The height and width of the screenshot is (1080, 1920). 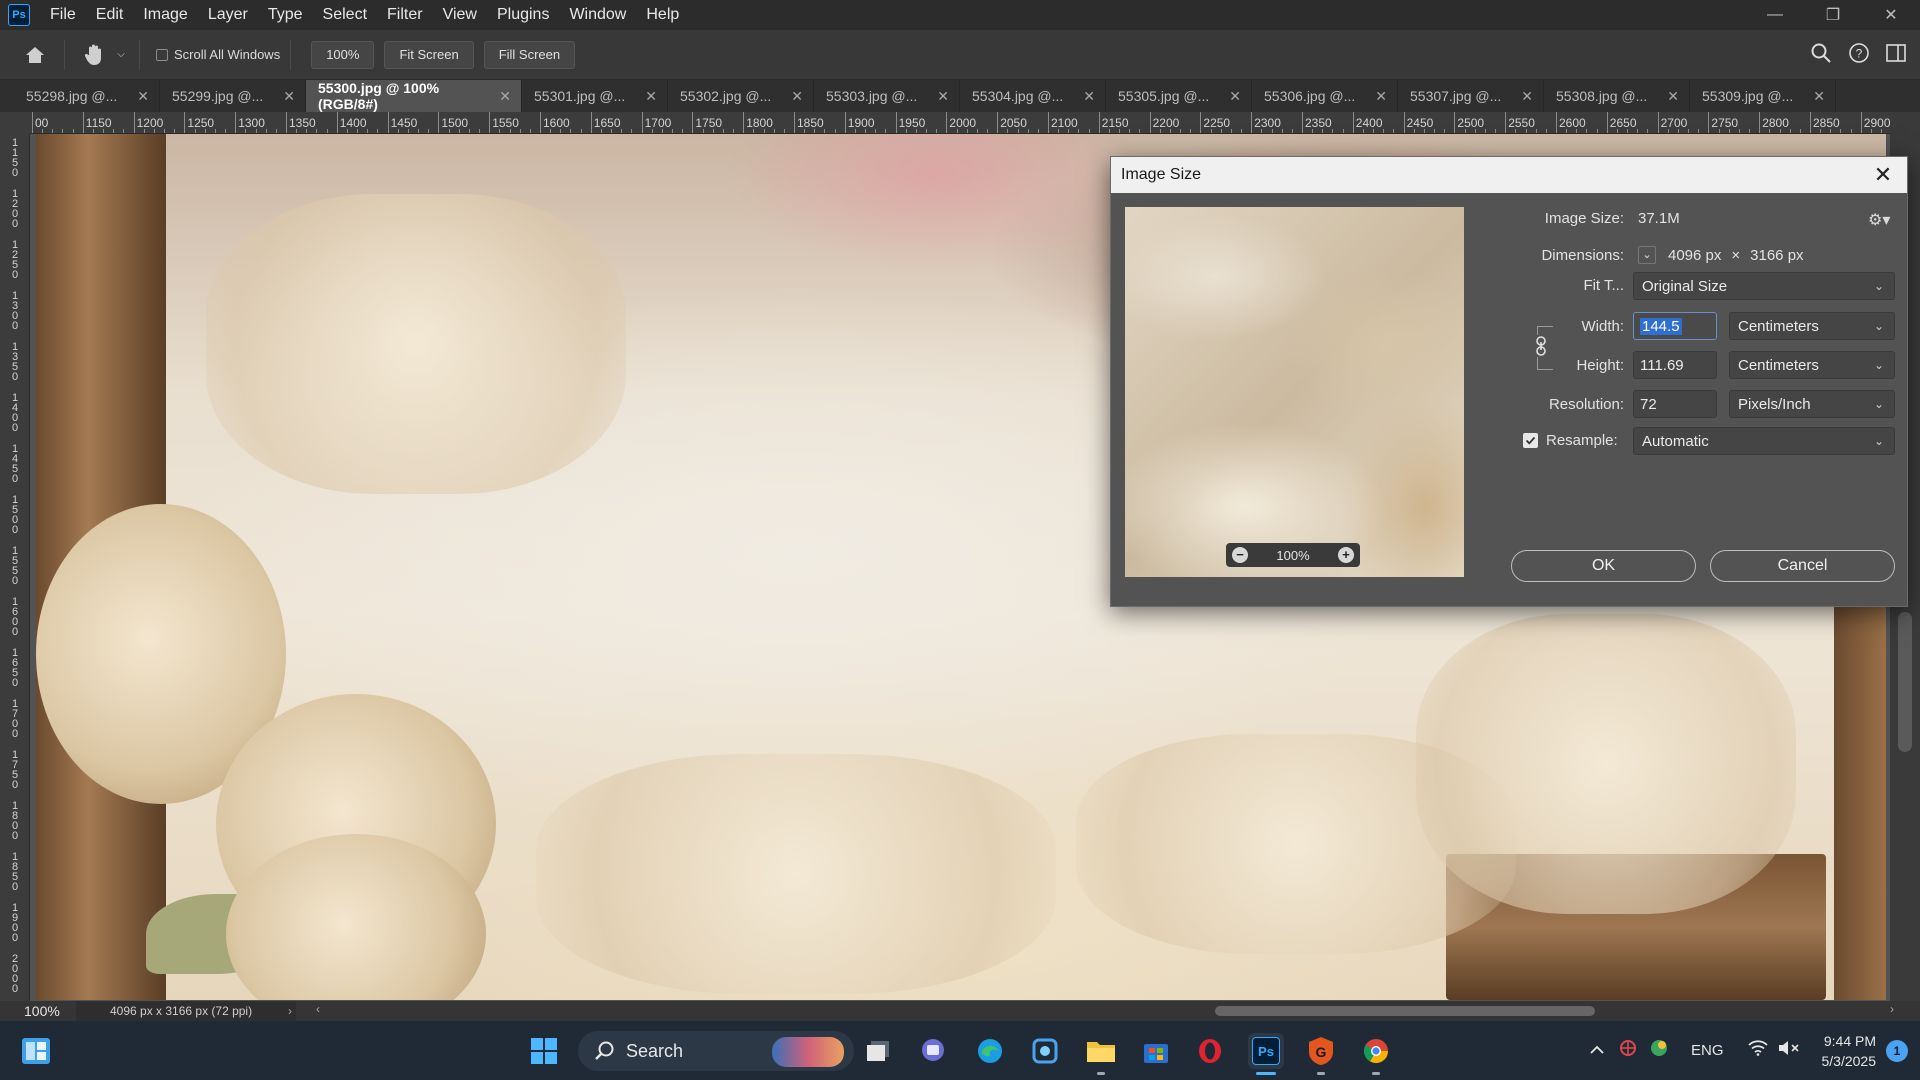 I want to click on resample-checkbox, so click(x=1530, y=440).